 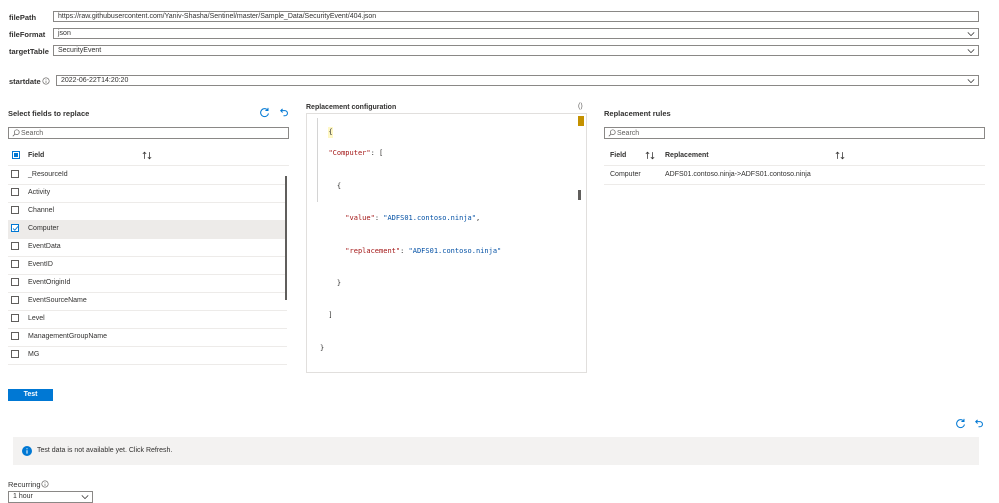 I want to click on fileformat-dropdown: json, so click(x=516, y=33).